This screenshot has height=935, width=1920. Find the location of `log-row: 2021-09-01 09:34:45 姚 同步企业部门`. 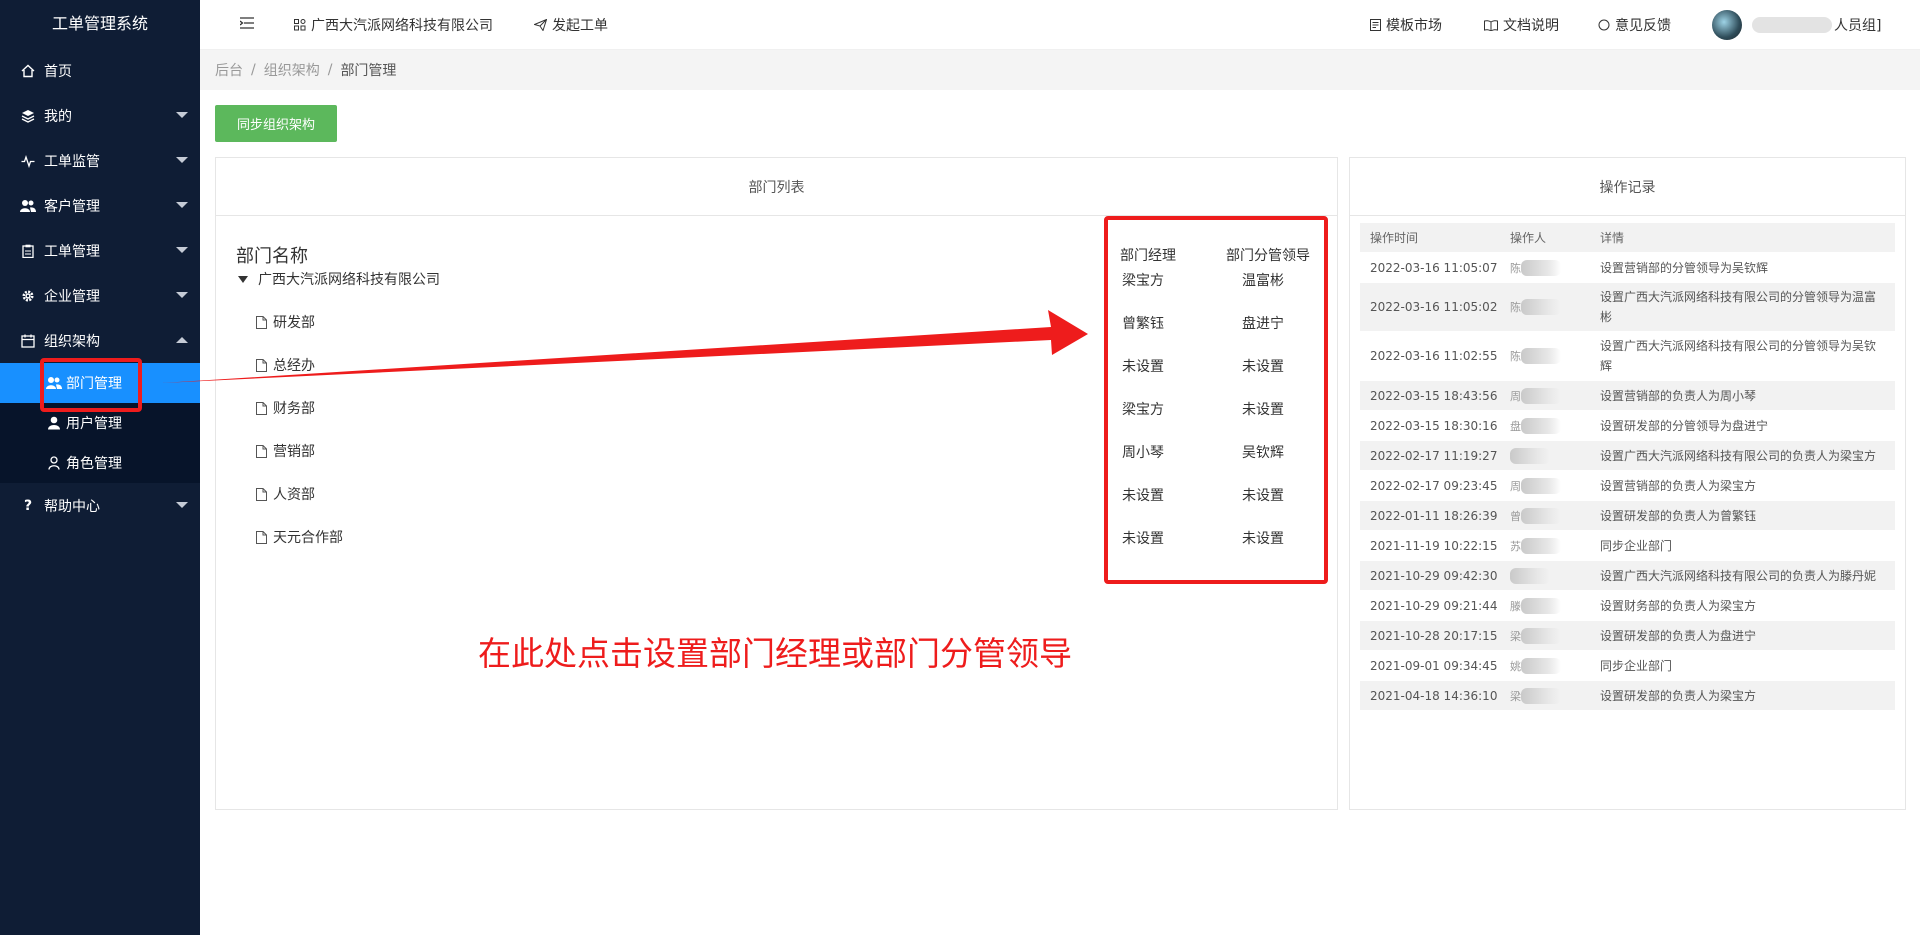

log-row: 2021-09-01 09:34:45 姚 同步企业部门 is located at coordinates (1627, 666).